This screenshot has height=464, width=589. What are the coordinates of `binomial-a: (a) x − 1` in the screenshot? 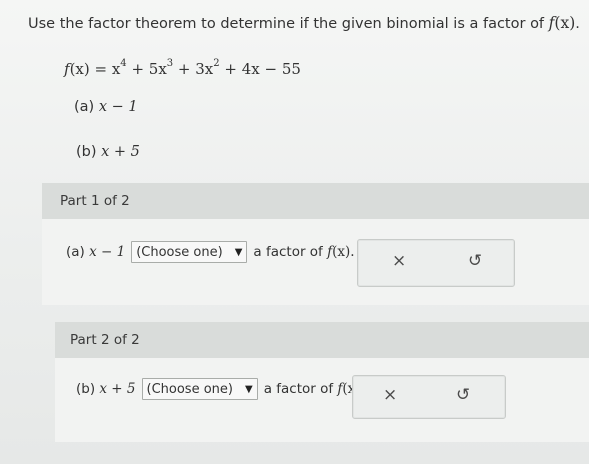 It's located at (106, 107).